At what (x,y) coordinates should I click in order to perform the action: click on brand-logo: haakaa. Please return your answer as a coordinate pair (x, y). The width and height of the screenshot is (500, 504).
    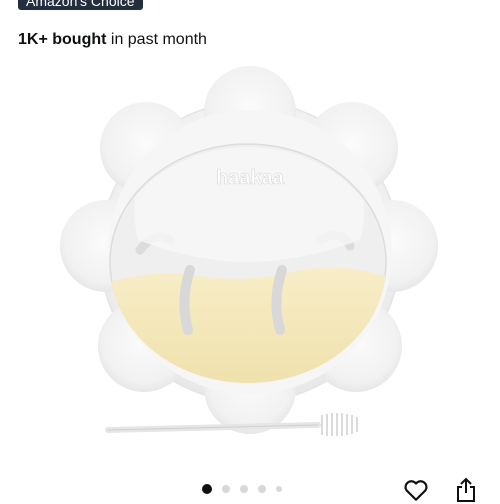
    Looking at the image, I should click on (250, 178).